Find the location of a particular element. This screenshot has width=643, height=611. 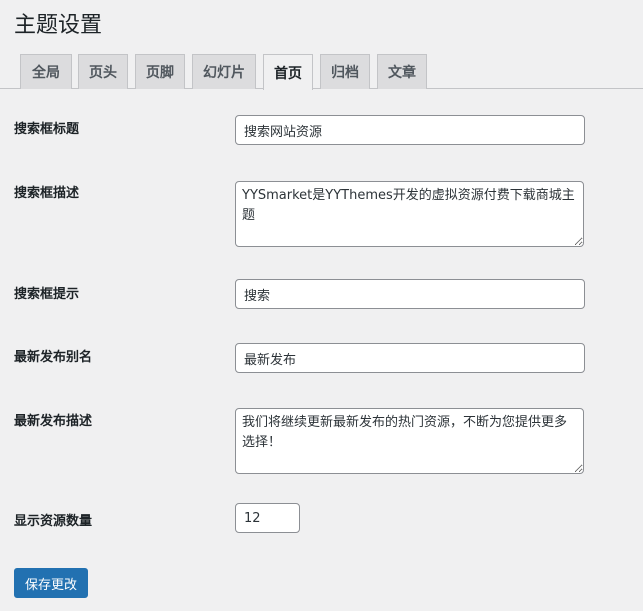

search-title-input is located at coordinates (410, 130).